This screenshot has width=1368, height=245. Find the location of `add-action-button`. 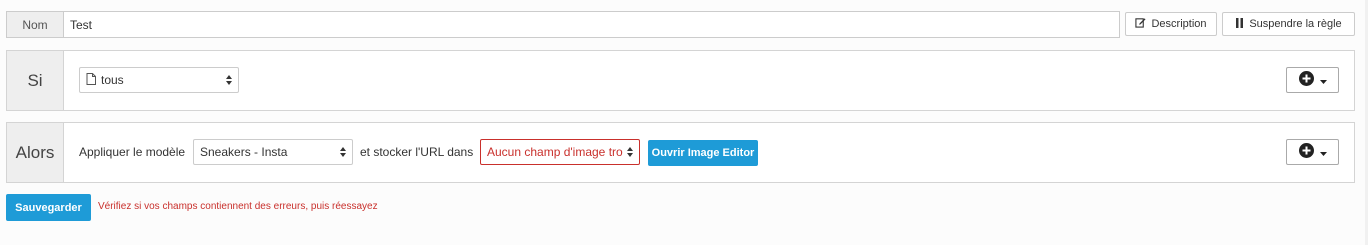

add-action-button is located at coordinates (1312, 152).